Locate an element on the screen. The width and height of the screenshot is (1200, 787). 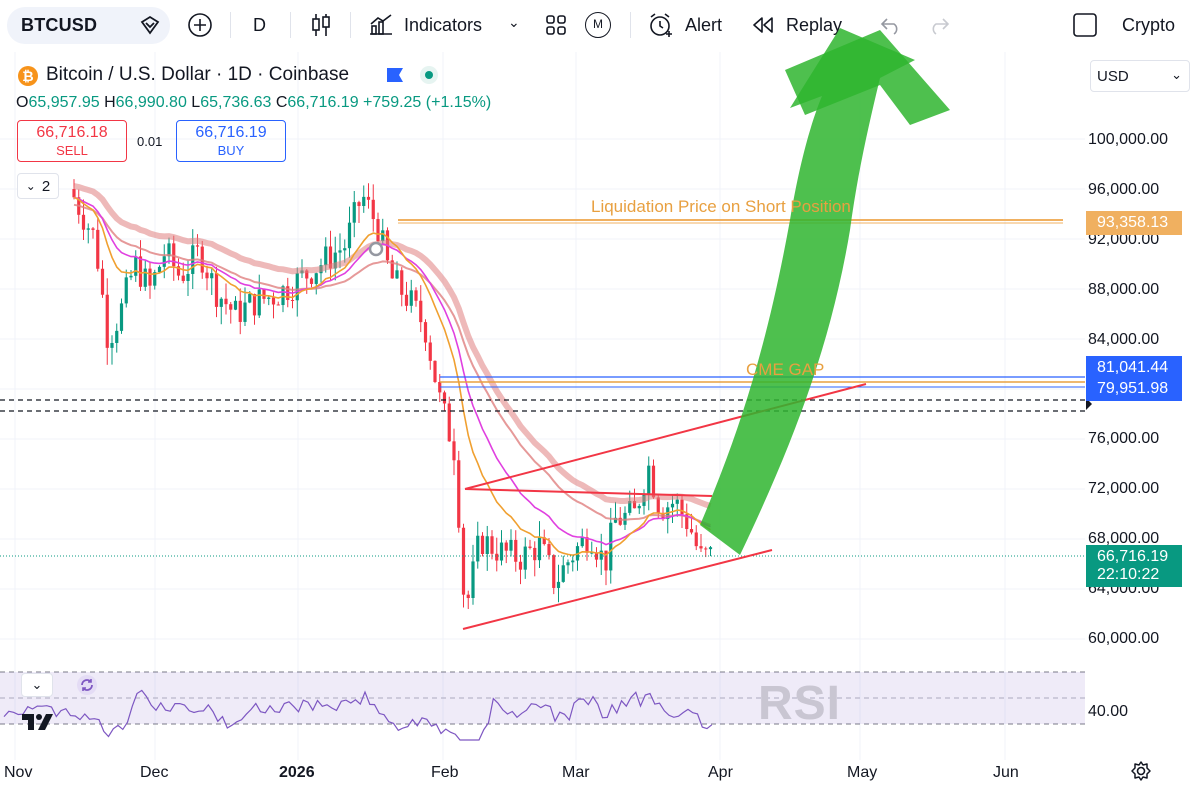
rsi-collapse-button: ⌄ is located at coordinates (37, 685).